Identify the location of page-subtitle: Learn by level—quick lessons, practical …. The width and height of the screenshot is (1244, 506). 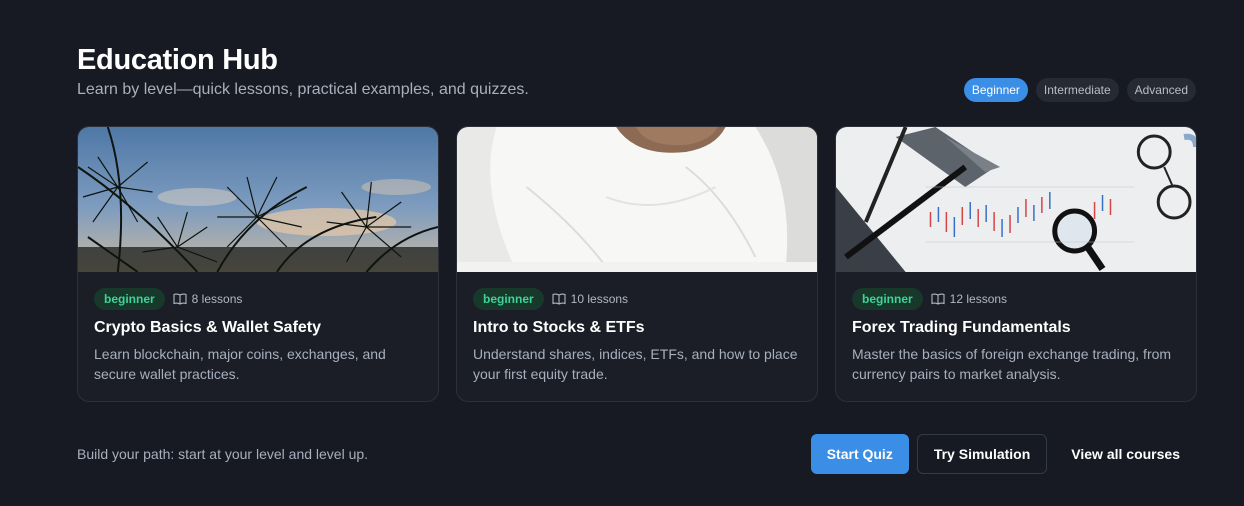
(303, 89).